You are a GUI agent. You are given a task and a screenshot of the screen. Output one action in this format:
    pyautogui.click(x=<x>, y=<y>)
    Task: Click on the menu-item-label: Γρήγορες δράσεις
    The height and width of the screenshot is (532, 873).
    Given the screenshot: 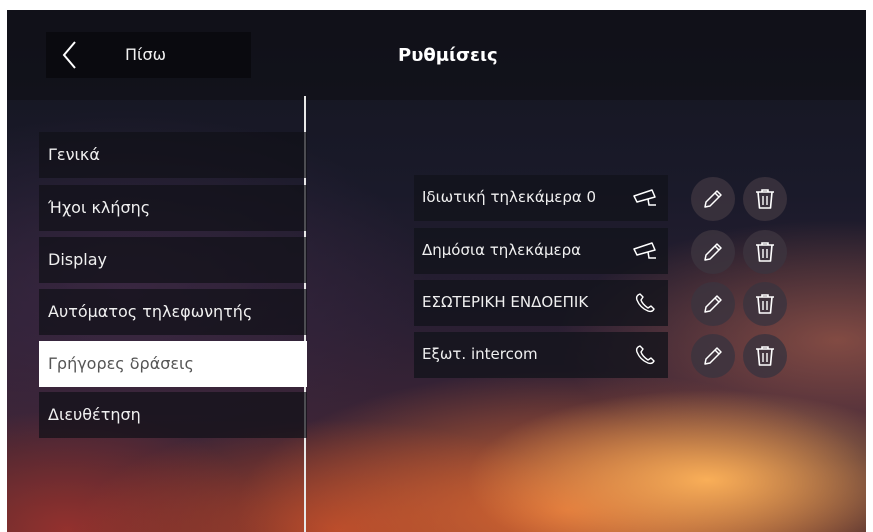 What is the action you would take?
    pyautogui.click(x=121, y=363)
    